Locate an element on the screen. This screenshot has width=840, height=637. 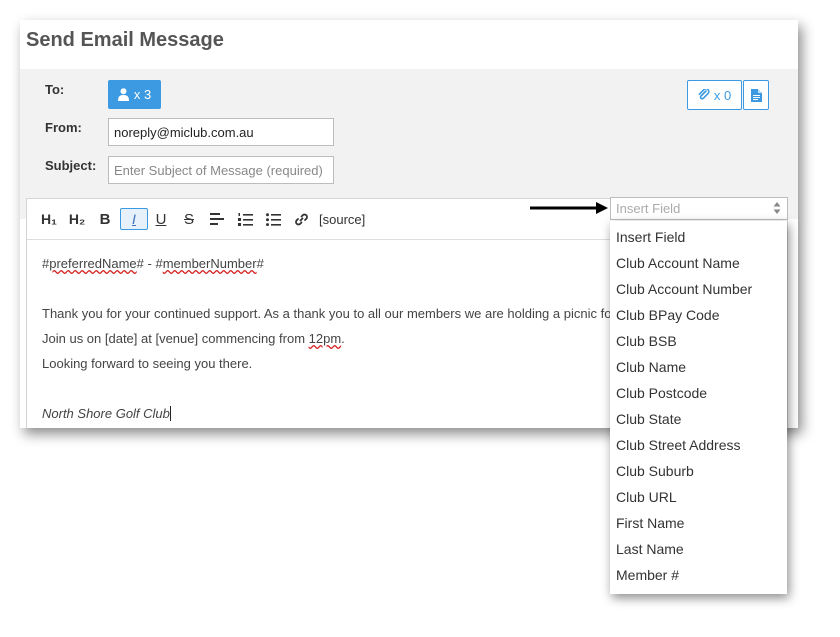
insert-field-select: Insert Field is located at coordinates (699, 208).